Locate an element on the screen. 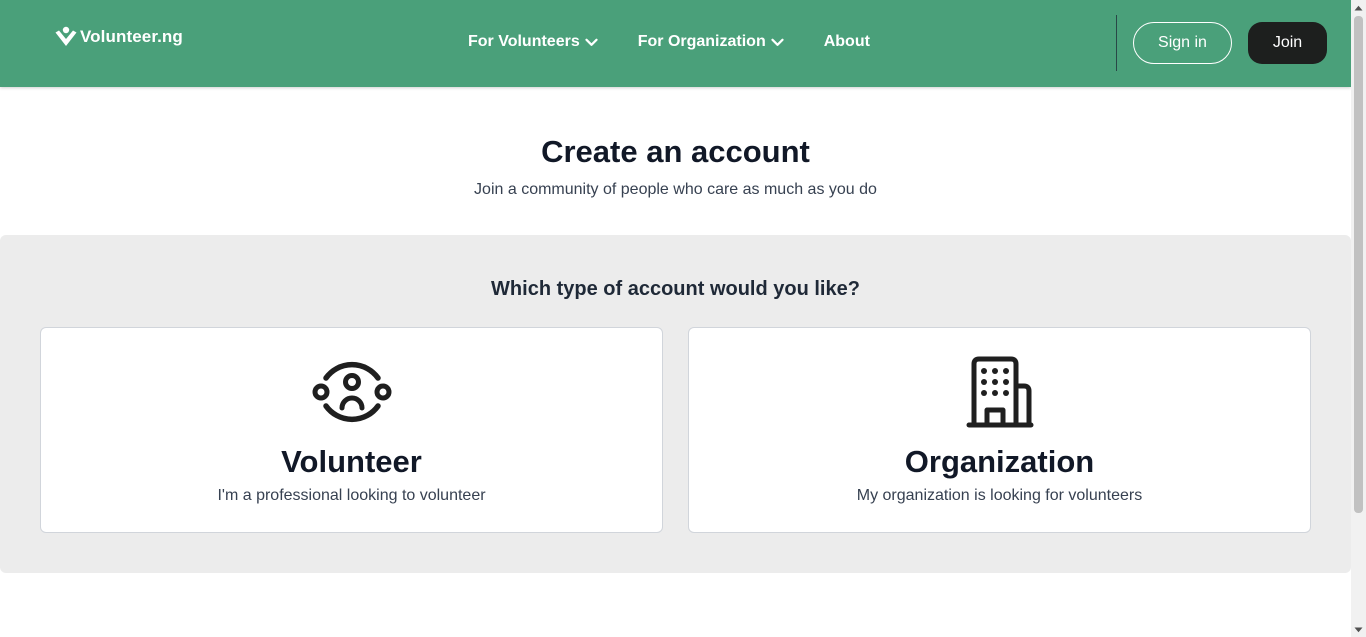 This screenshot has width=1366, height=637. nav-for-organization-label: For Organization is located at coordinates (701, 41).